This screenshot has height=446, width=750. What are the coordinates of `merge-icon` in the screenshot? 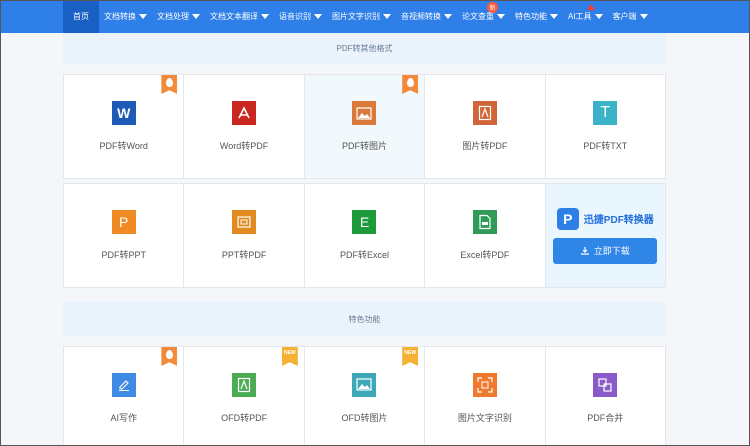 It's located at (605, 384).